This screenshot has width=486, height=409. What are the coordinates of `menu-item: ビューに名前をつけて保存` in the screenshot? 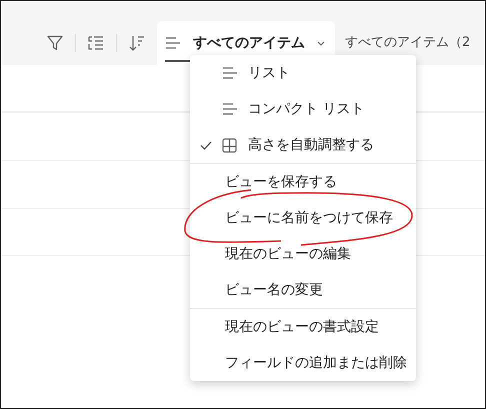 It's located at (303, 218).